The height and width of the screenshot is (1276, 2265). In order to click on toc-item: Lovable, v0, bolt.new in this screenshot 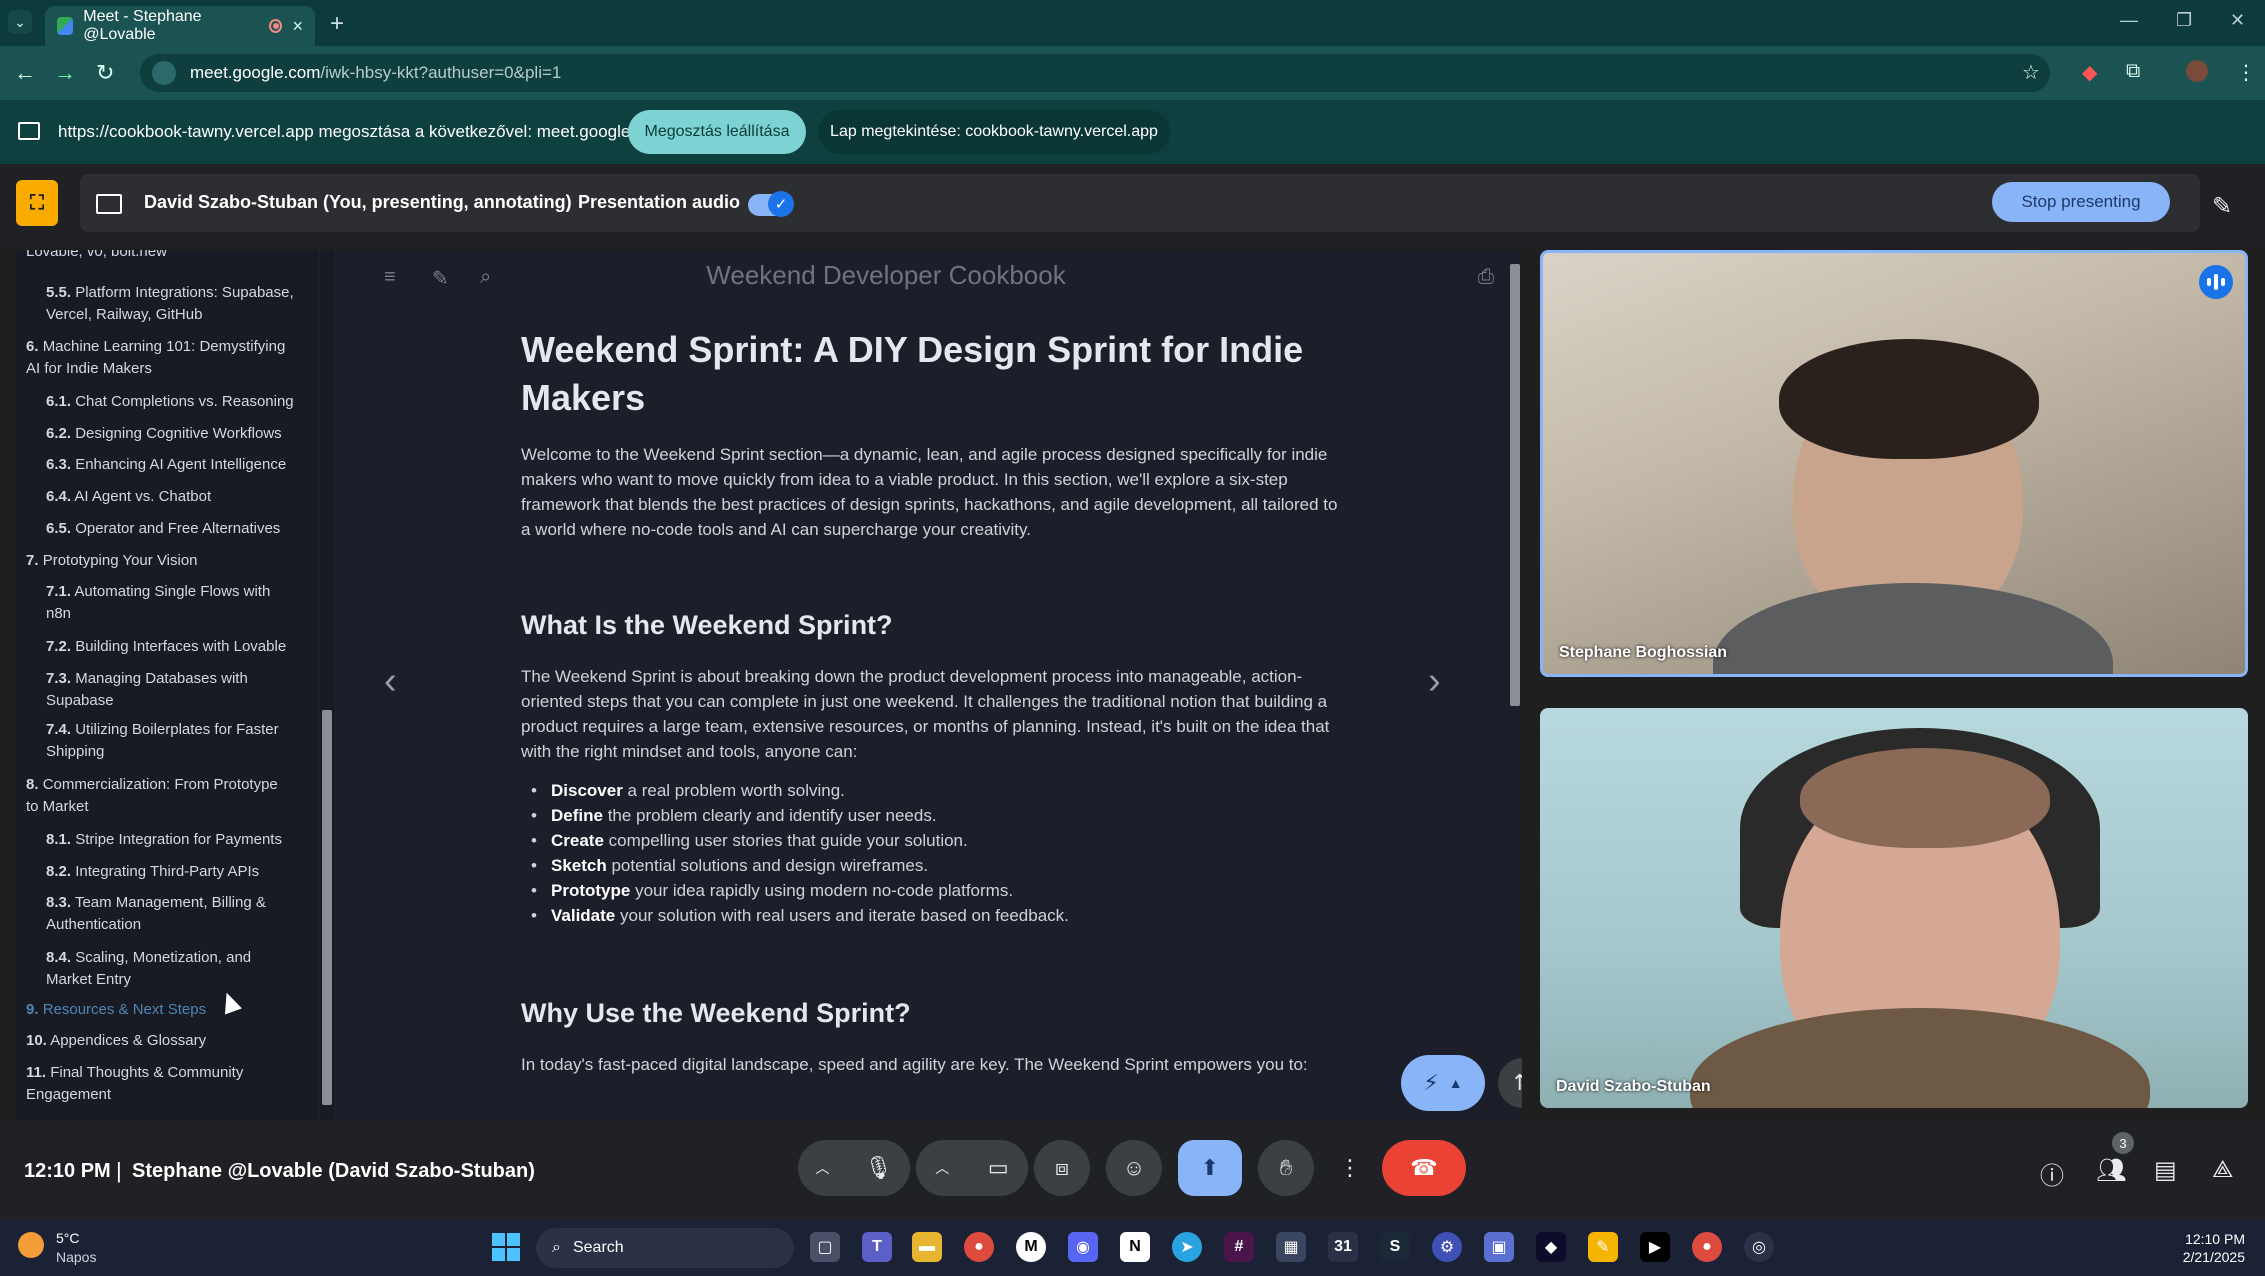, I will do `click(168, 256)`.